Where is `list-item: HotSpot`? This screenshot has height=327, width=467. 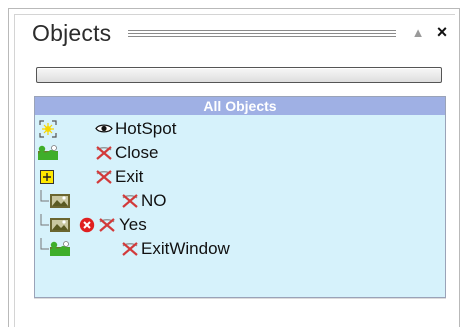
list-item: HotSpot is located at coordinates (240, 130).